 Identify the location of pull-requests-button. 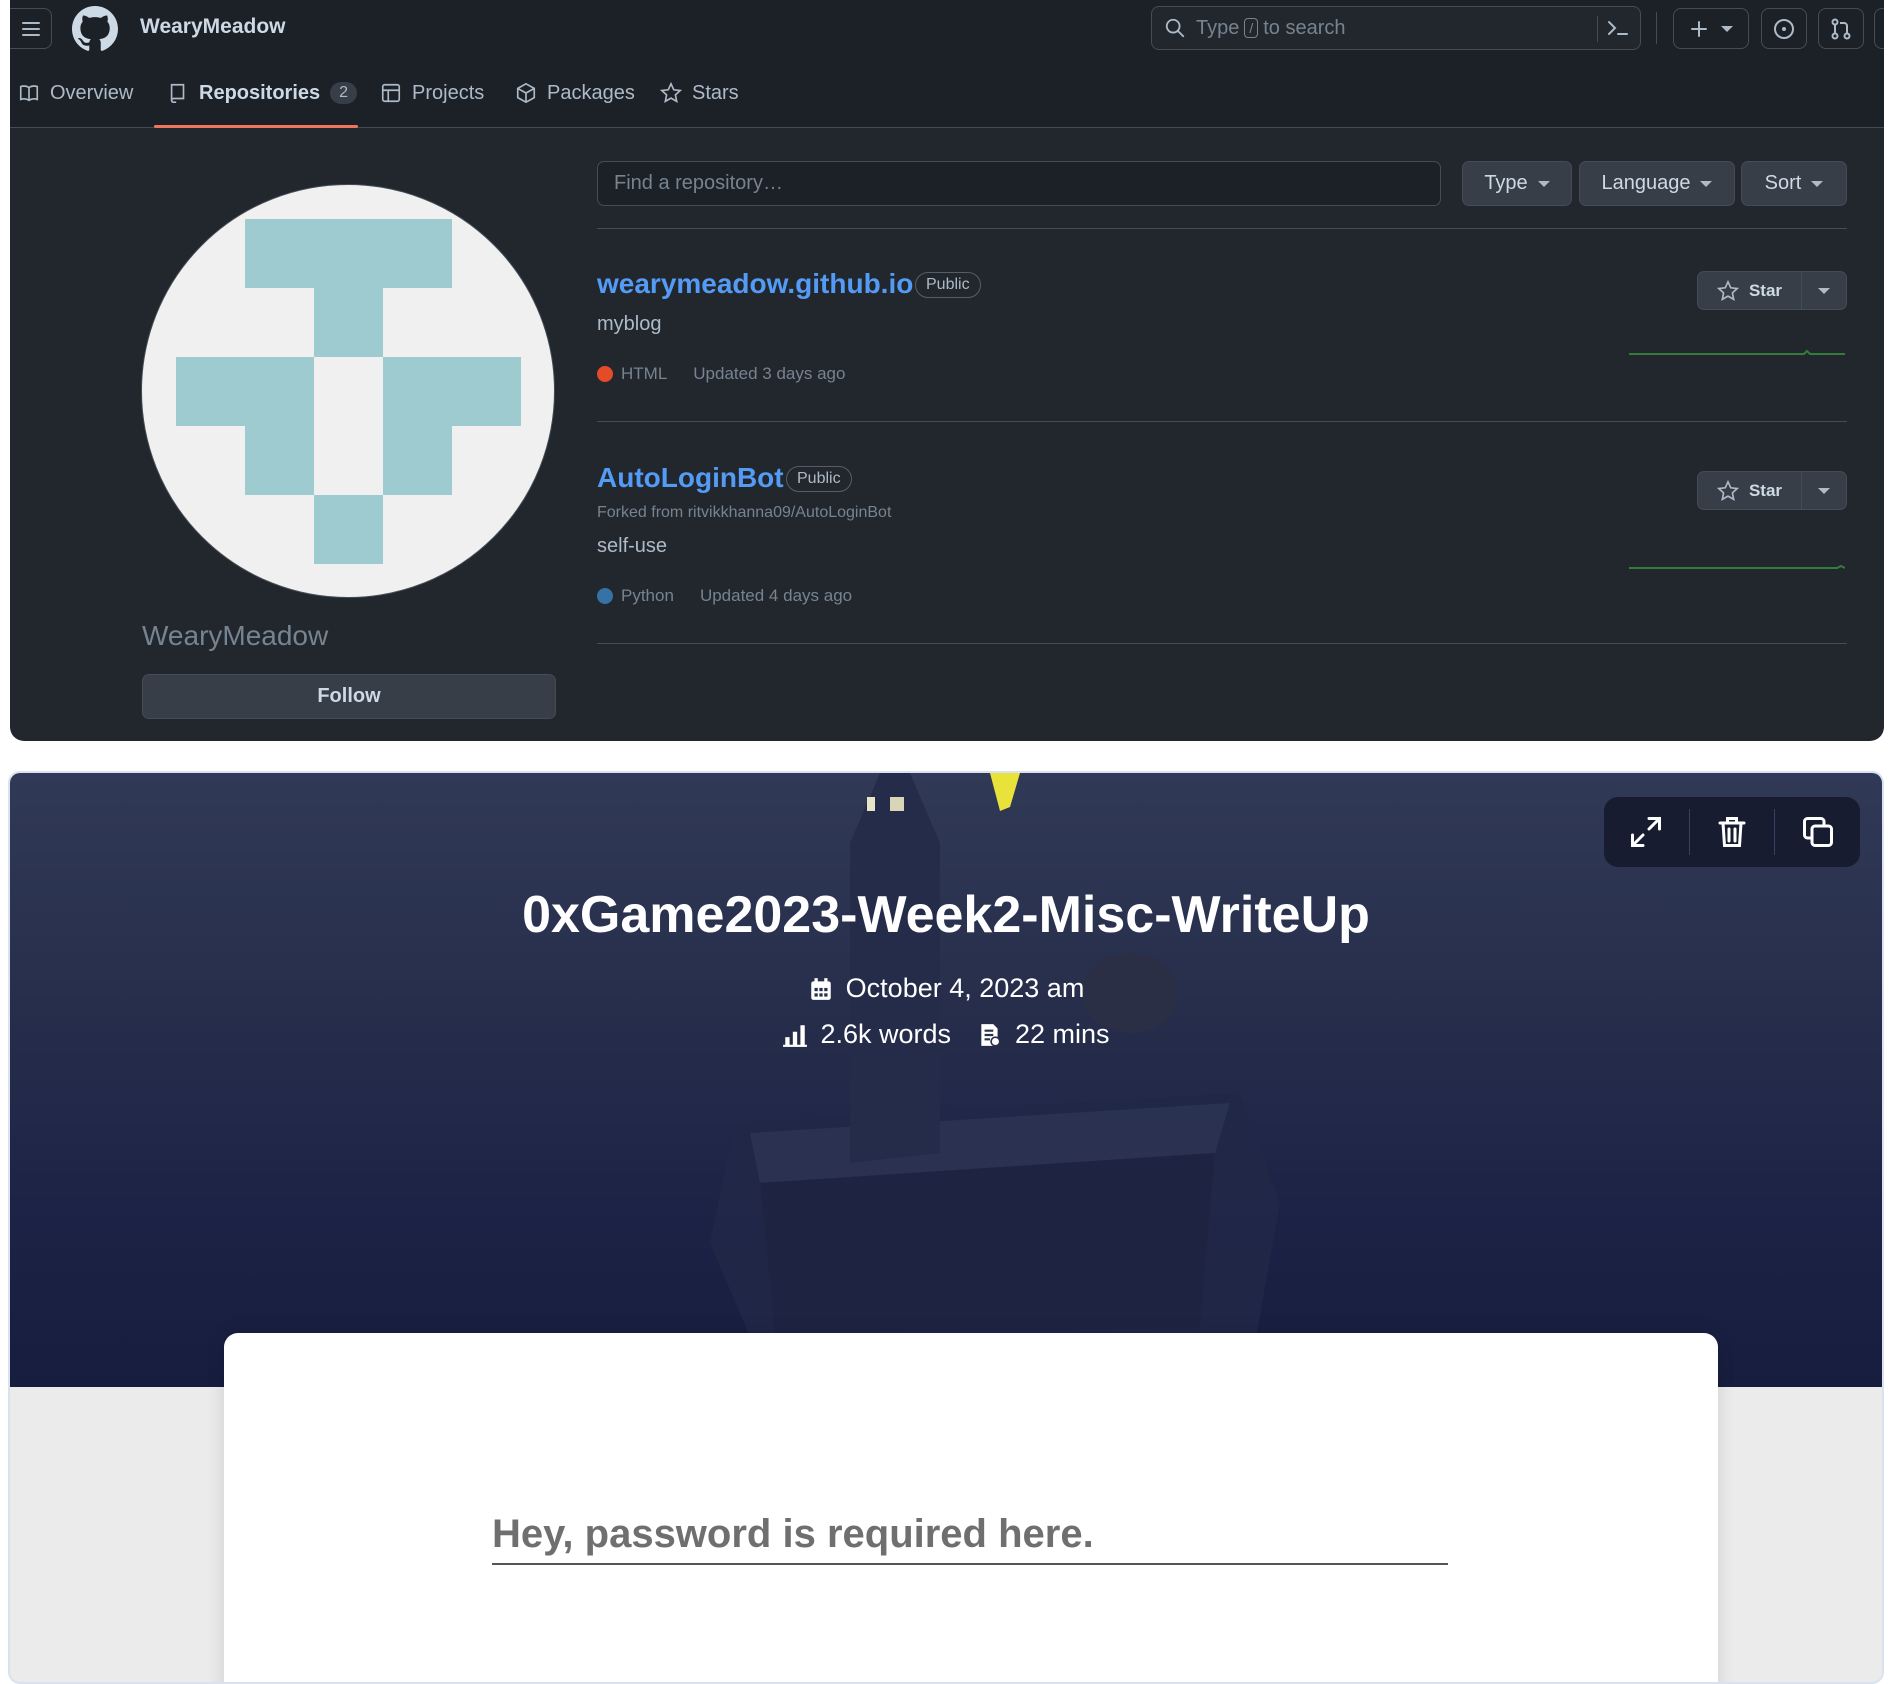
(1841, 28).